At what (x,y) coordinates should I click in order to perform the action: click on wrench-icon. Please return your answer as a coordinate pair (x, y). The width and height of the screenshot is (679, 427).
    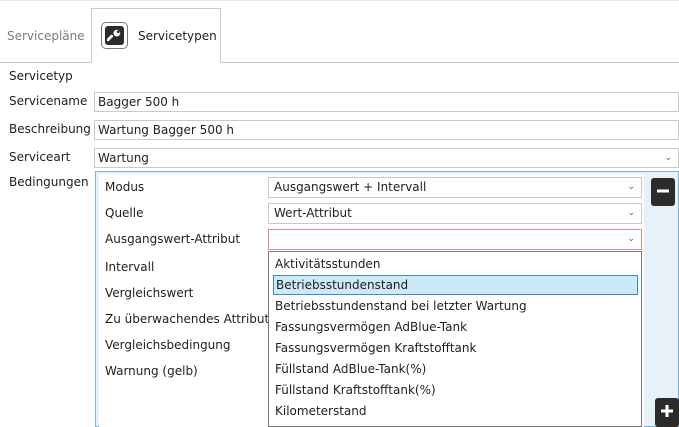
    Looking at the image, I should click on (114, 35).